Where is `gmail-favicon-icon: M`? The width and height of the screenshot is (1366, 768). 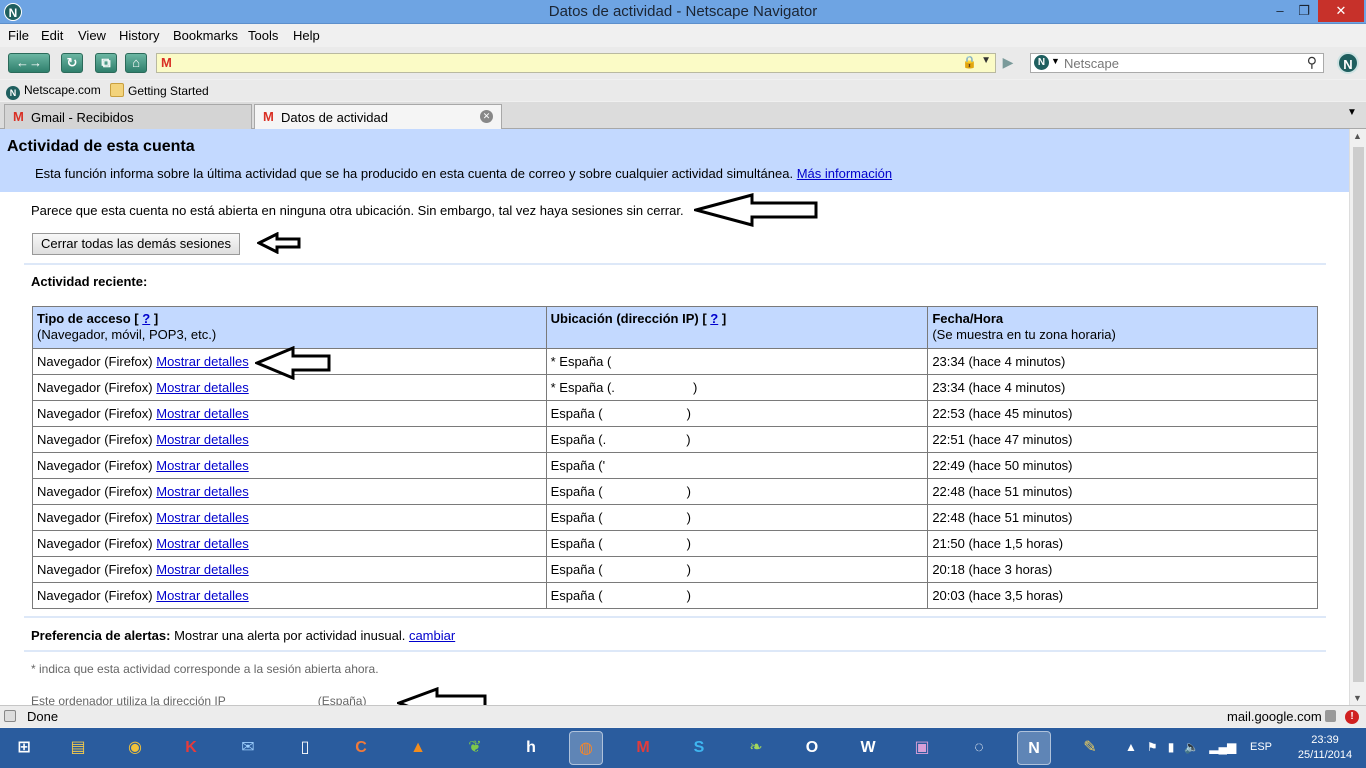 gmail-favicon-icon: M is located at coordinates (166, 62).